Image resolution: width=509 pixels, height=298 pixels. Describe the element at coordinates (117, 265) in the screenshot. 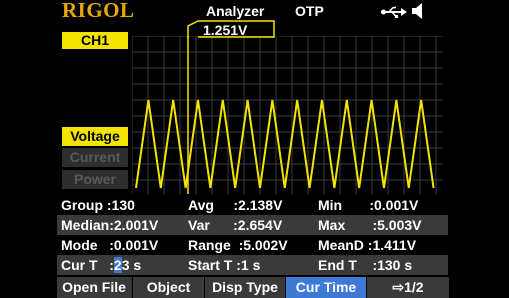

I see `cur-time-edit-digit: 2` at that location.